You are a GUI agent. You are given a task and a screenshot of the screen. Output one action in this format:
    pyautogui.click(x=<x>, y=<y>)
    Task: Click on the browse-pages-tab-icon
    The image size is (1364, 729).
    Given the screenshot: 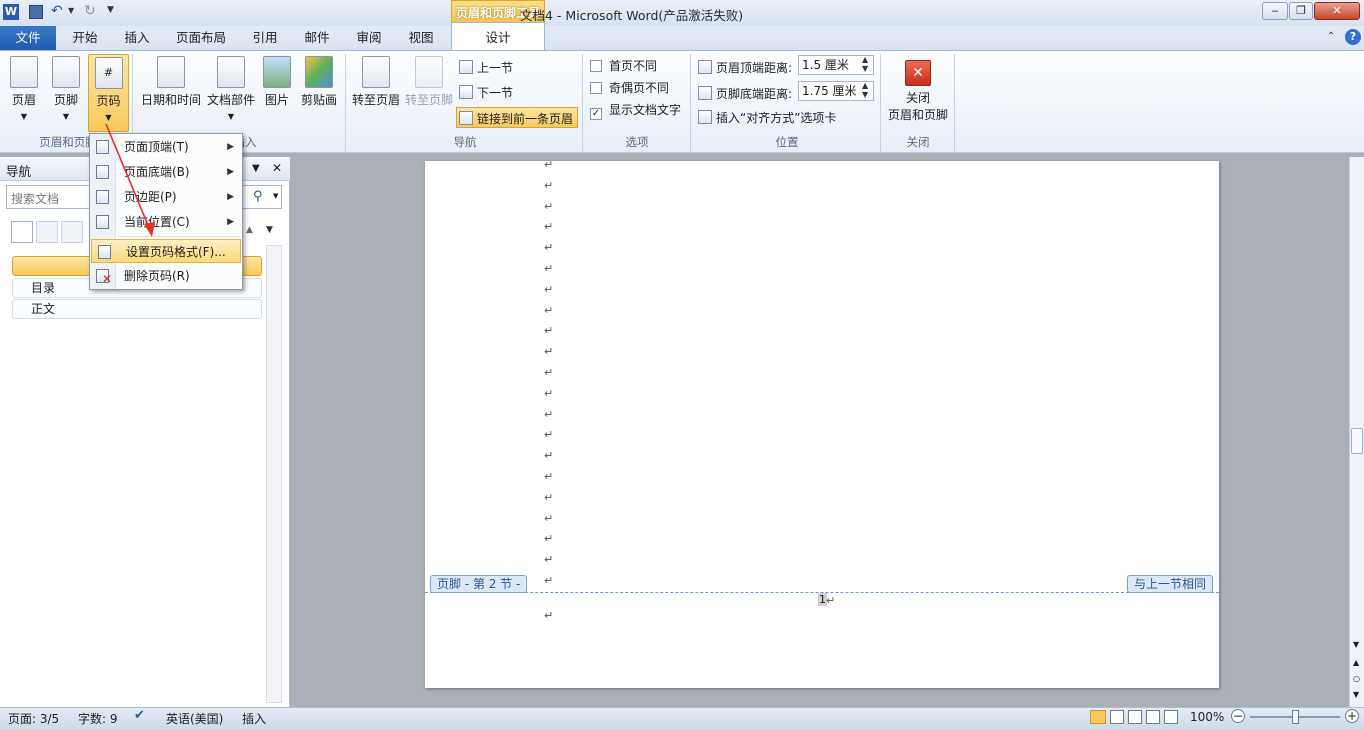 What is the action you would take?
    pyautogui.click(x=47, y=232)
    